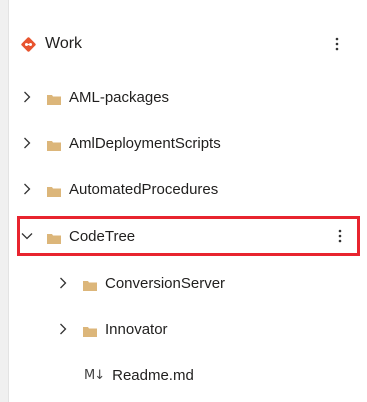 The width and height of the screenshot is (367, 402). I want to click on tree-item-automatedprocedures: AutomatedProcedures, so click(189, 189).